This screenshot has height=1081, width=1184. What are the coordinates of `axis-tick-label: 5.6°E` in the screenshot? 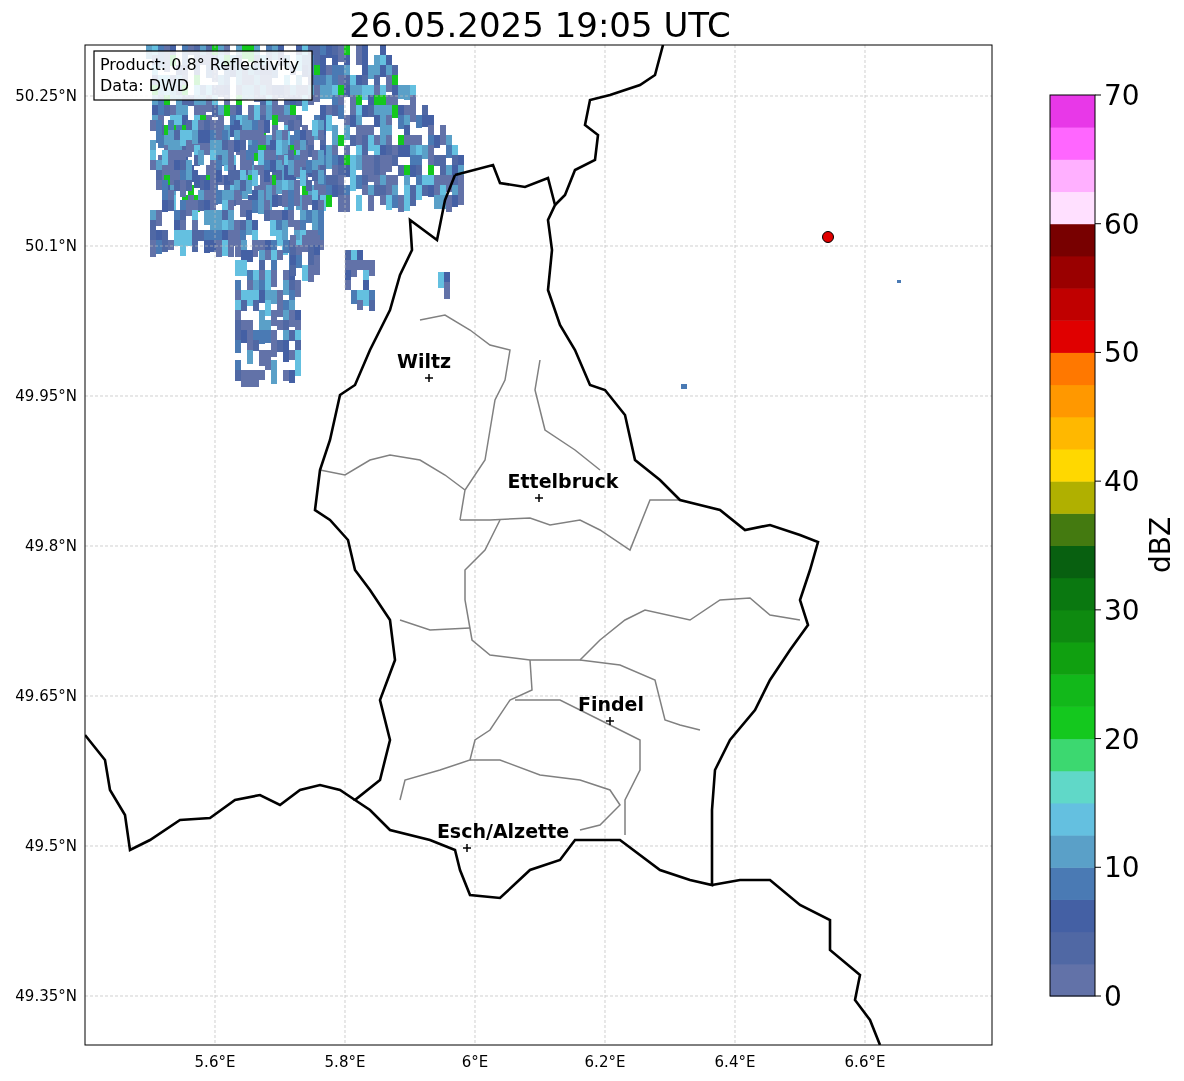 It's located at (215, 1062).